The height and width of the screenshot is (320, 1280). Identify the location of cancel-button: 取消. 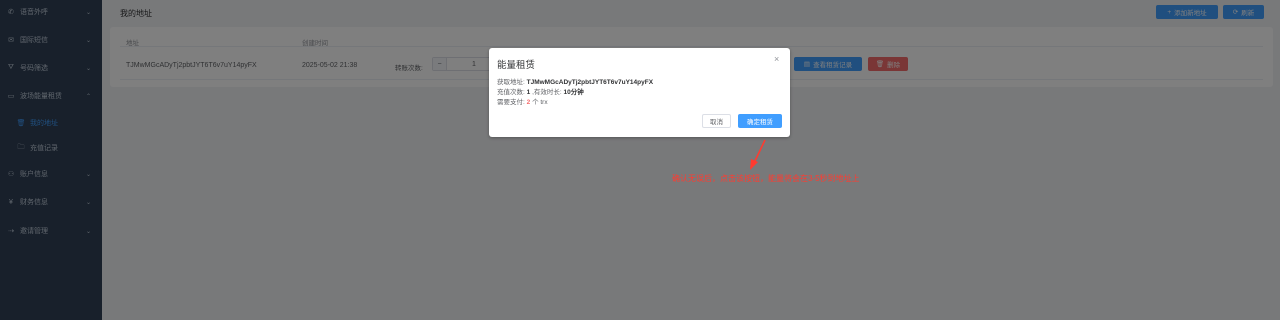
(716, 121).